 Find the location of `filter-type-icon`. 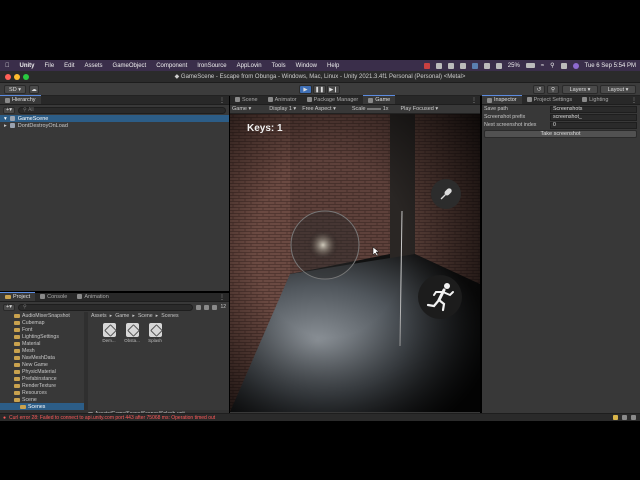

filter-type-icon is located at coordinates (199, 307).